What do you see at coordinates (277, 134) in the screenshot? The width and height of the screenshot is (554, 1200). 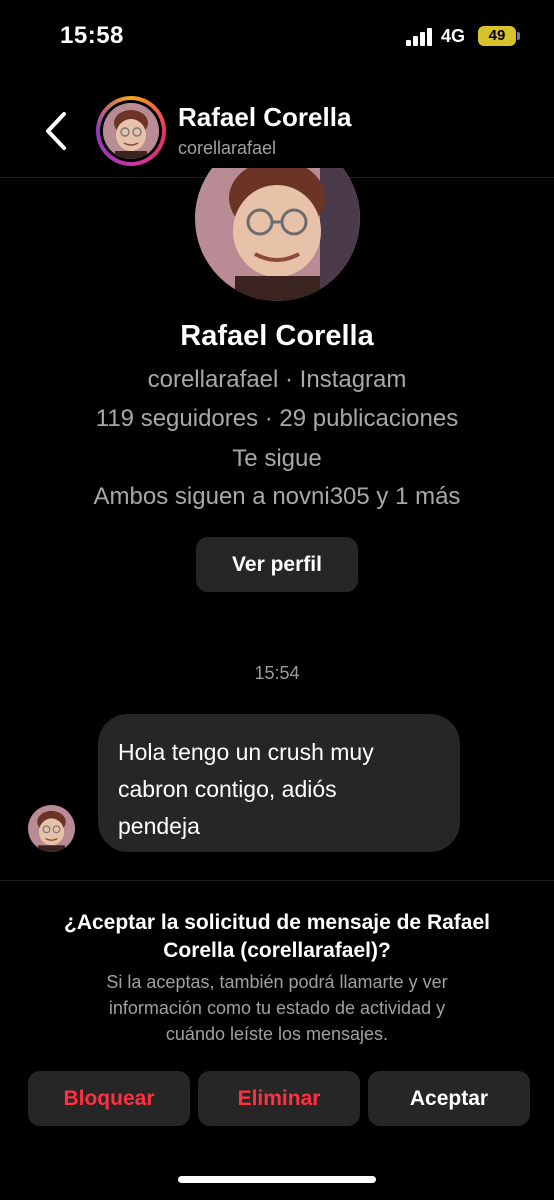 I see `chat-header: Rafael Corella corellarafael` at bounding box center [277, 134].